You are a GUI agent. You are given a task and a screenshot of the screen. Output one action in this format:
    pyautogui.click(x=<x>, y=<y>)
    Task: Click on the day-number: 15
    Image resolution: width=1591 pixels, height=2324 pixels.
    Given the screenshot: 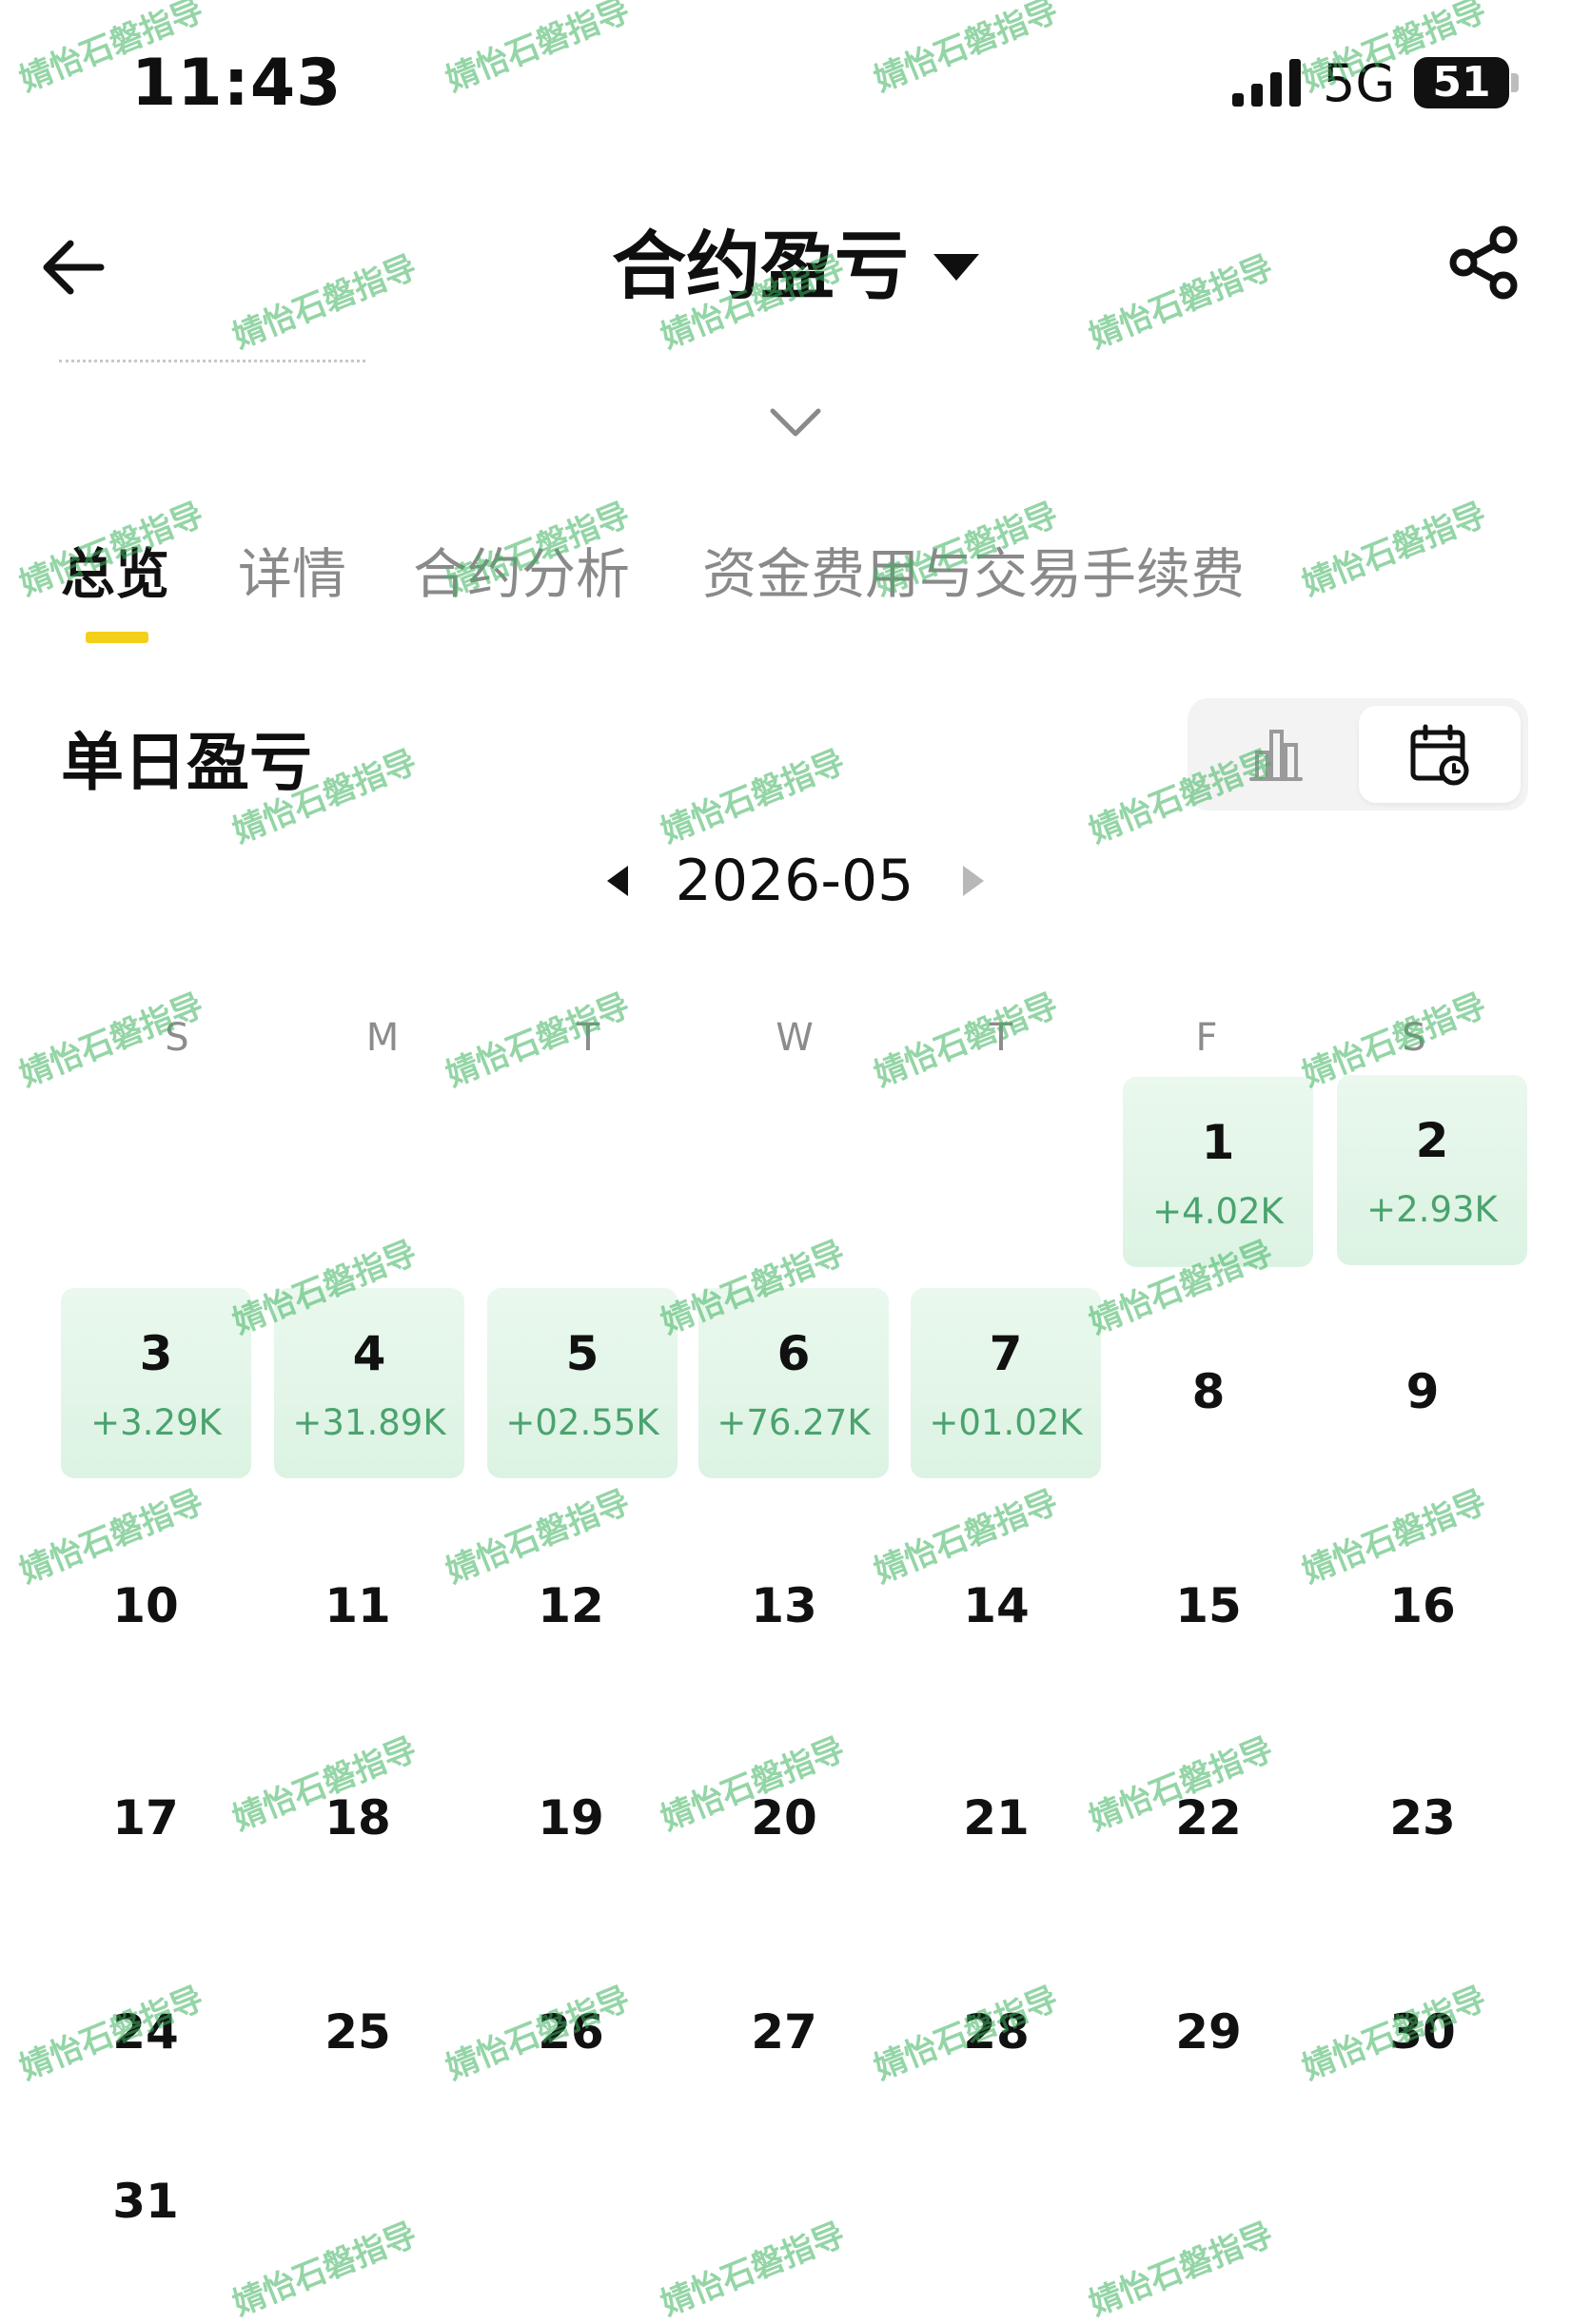 What is the action you would take?
    pyautogui.click(x=1208, y=1605)
    